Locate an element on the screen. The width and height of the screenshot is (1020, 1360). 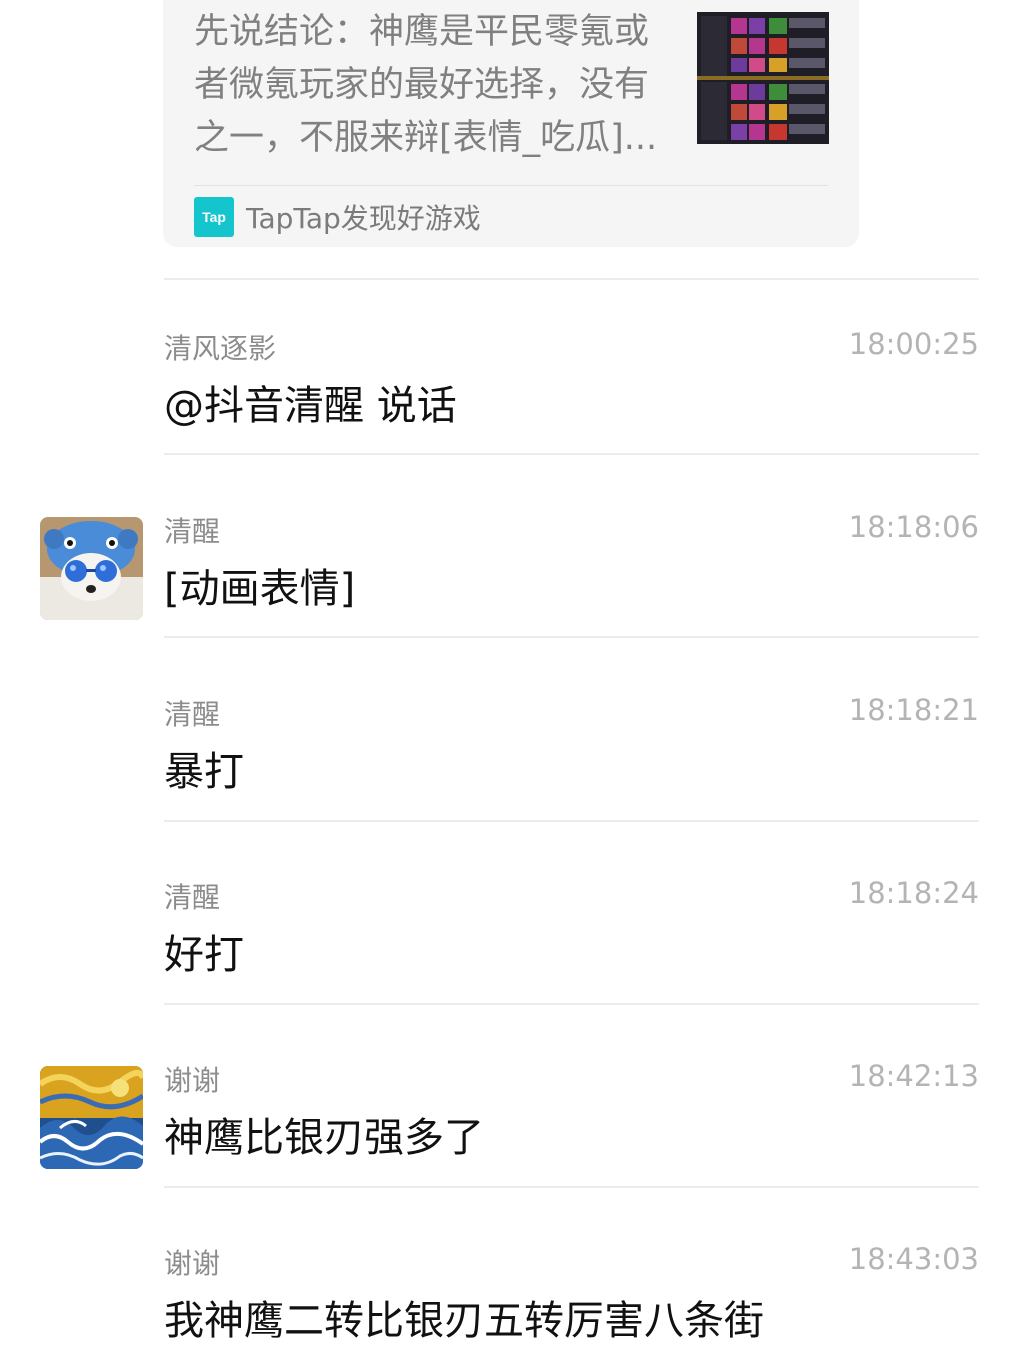
card-source: Tap TapTap发现好游戏 is located at coordinates (337, 217).